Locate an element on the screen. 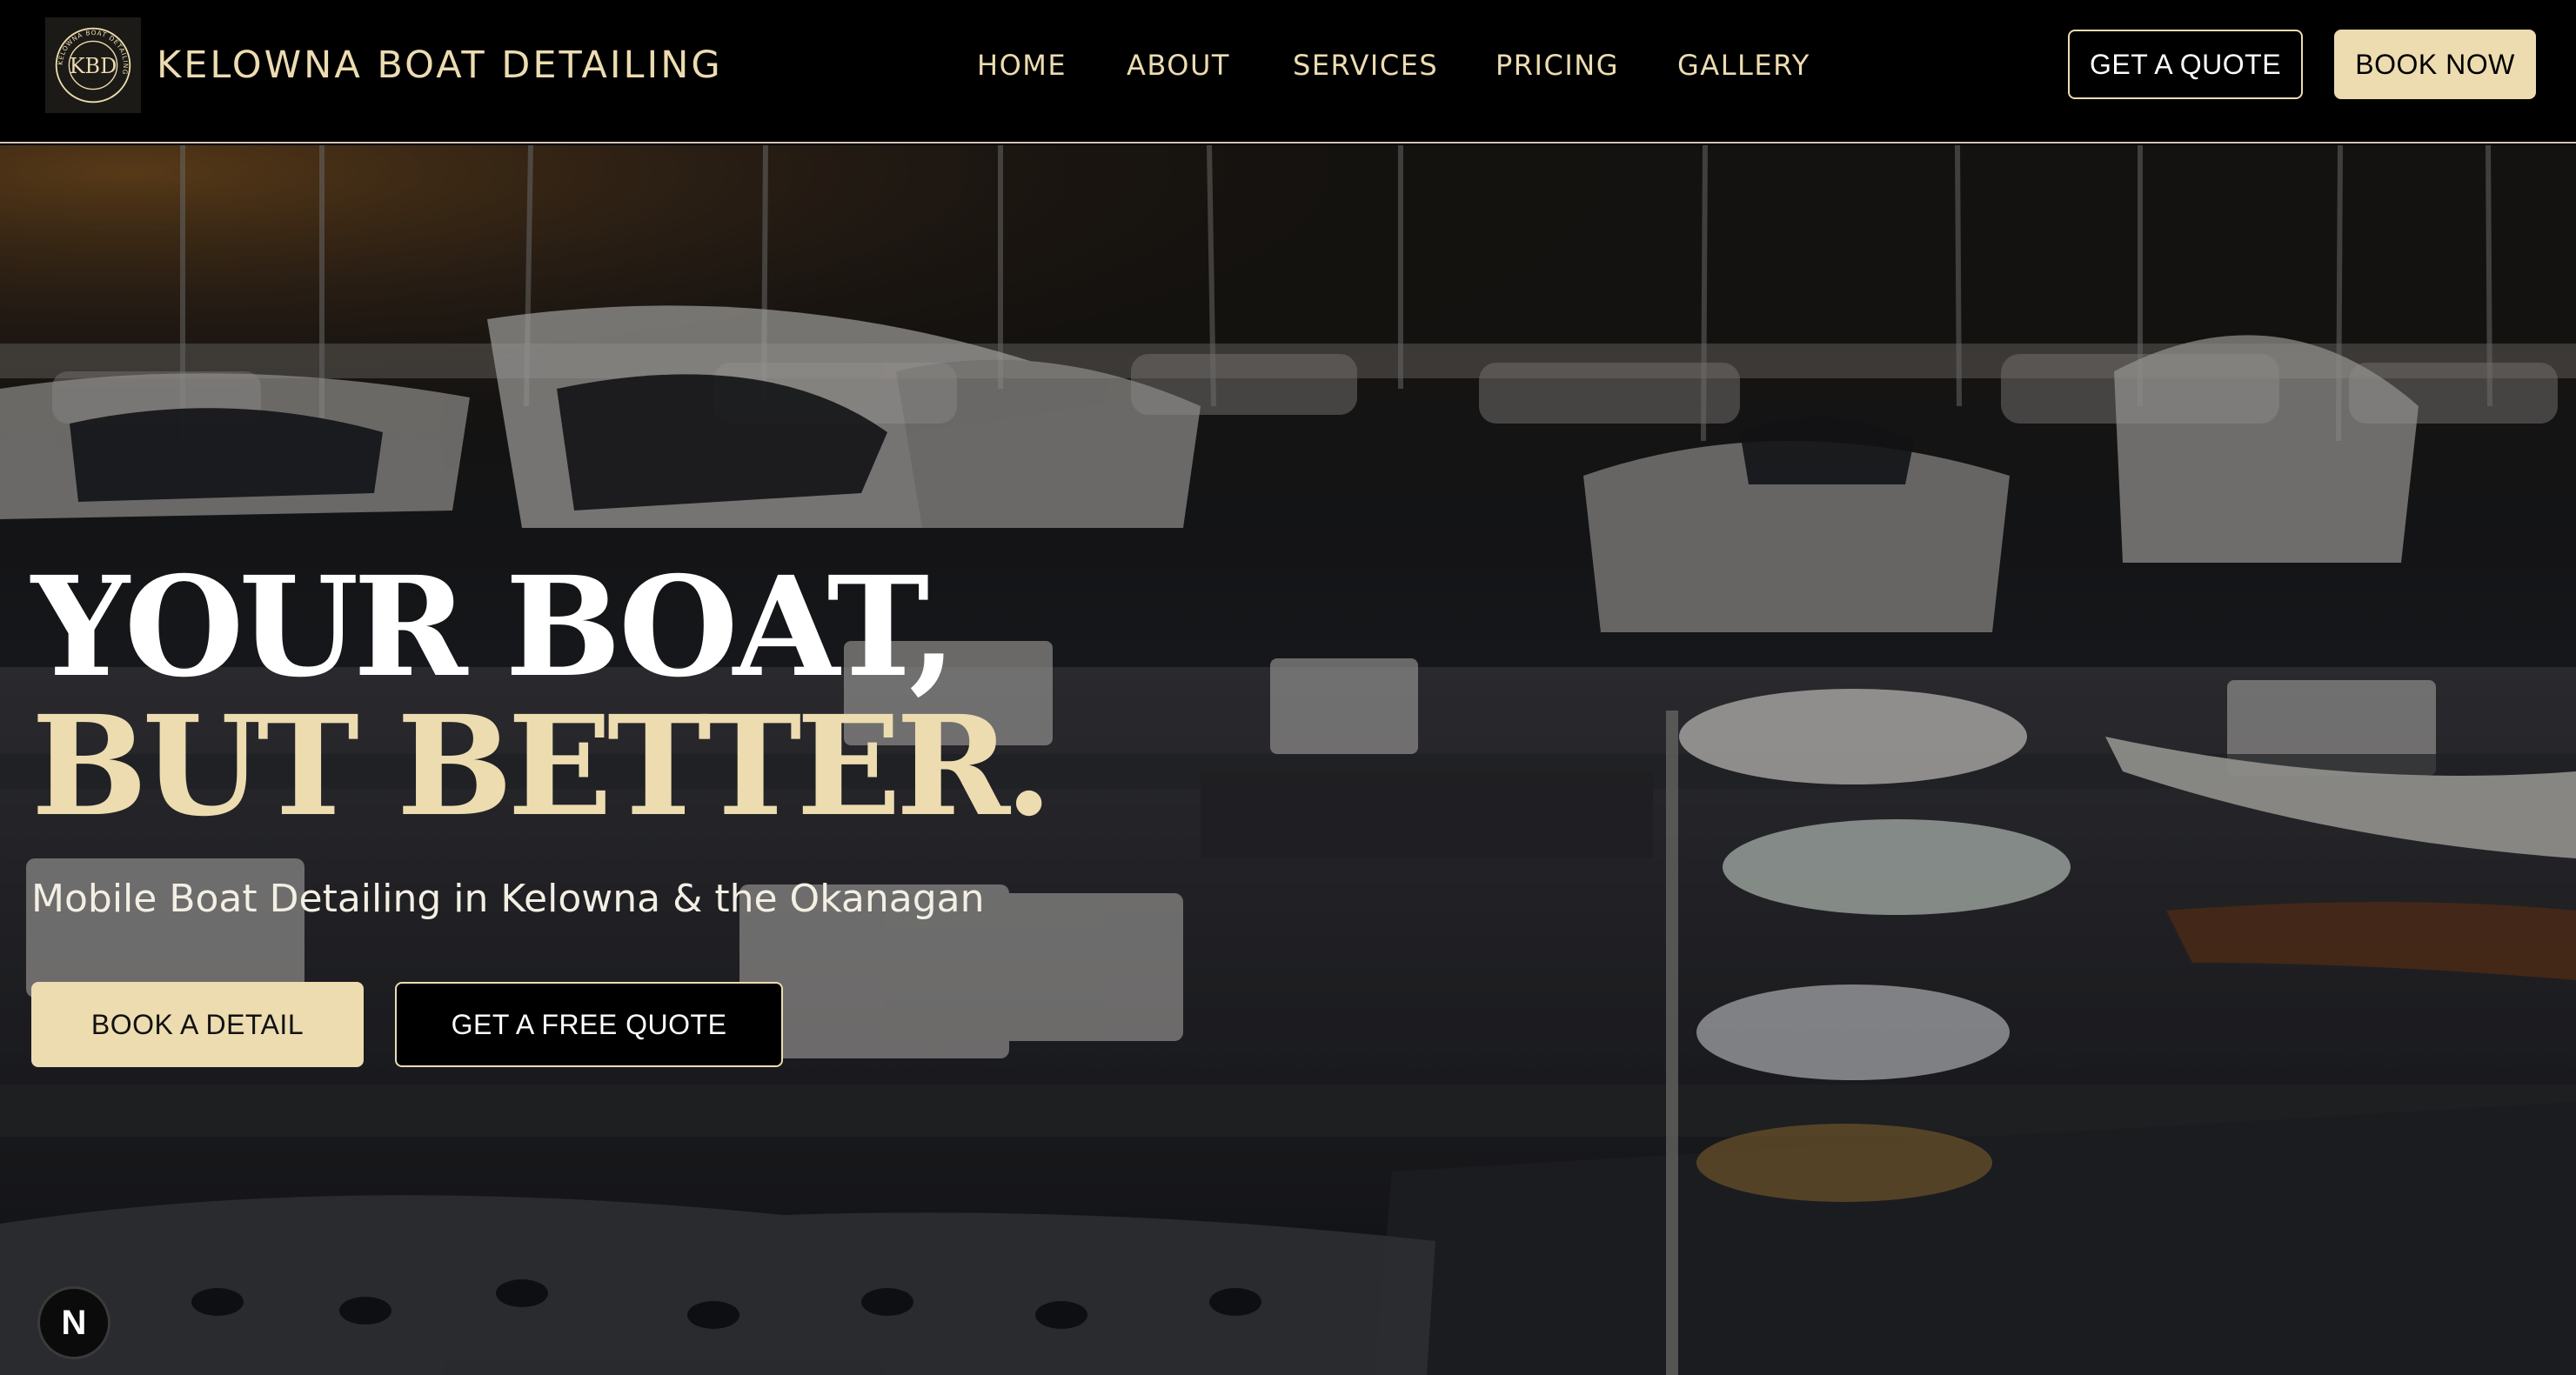  hero-headline-line-1: YOUR BOAT, is located at coordinates (494, 627).